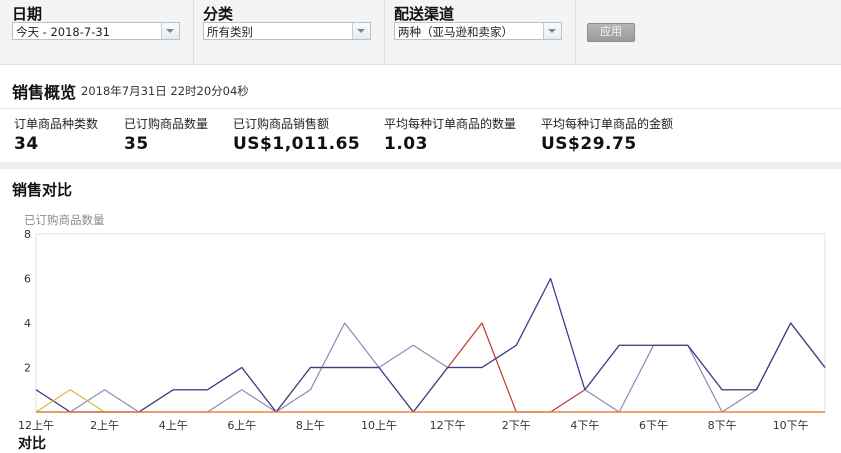 The width and height of the screenshot is (841, 453). Describe the element at coordinates (281, 124) in the screenshot. I see `metric-label: 已订购商品销售额` at that location.